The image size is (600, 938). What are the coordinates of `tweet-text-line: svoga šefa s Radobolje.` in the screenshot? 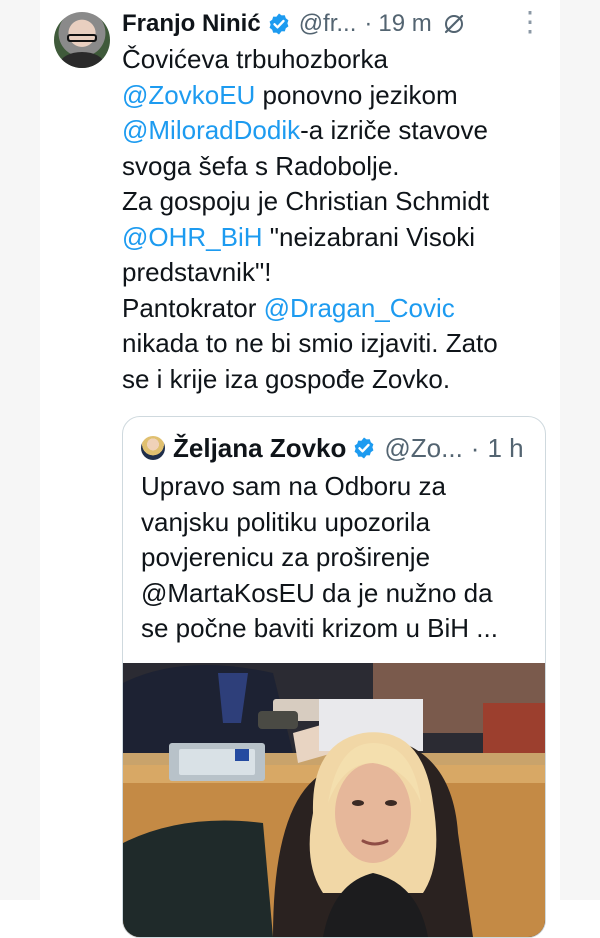 It's located at (337, 167).